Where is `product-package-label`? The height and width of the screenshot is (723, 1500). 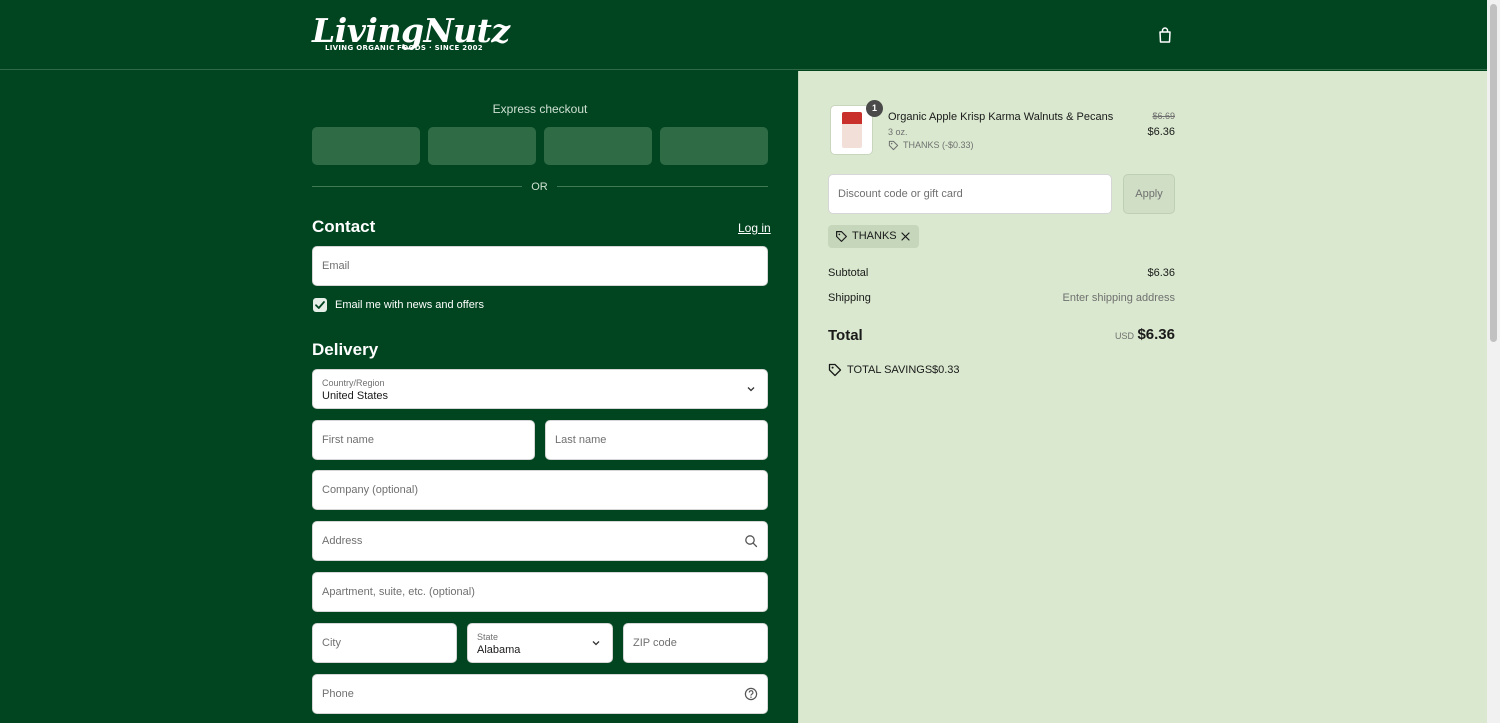
product-package-label is located at coordinates (852, 118).